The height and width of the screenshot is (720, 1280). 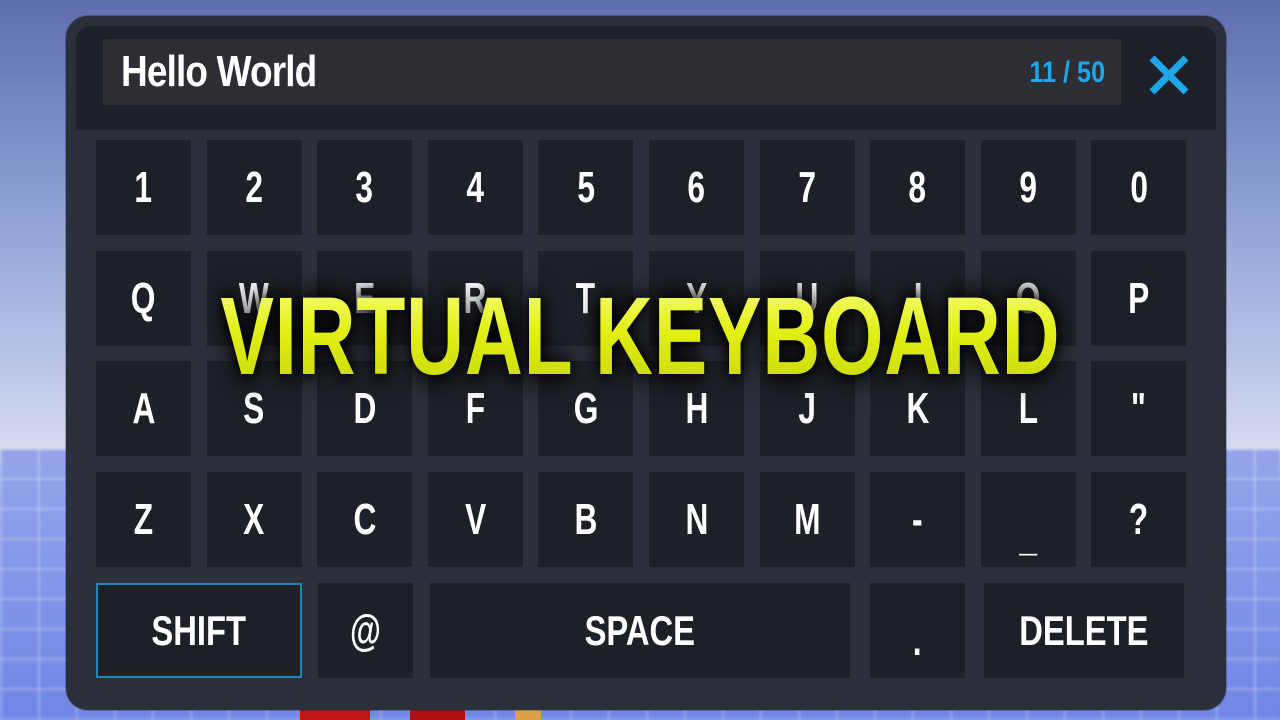 I want to click on key-label: 1, so click(x=143, y=187).